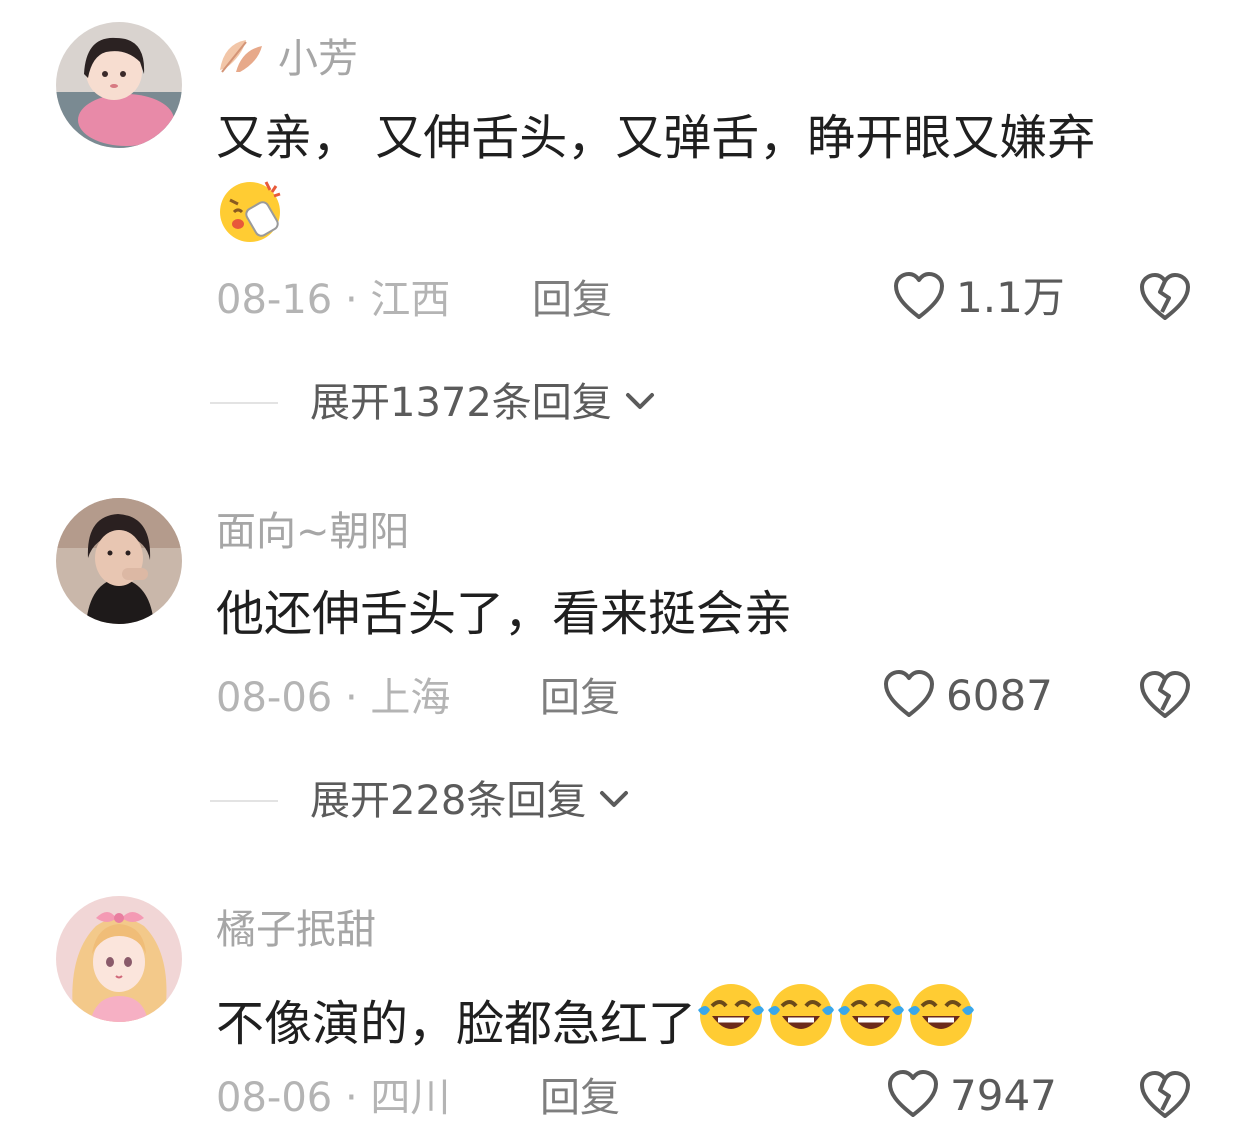 This screenshot has width=1260, height=1144. I want to click on comment-text: 又亲， 又伸舌头，又弹舌，睁开眼又嫌弃, so click(716, 183).